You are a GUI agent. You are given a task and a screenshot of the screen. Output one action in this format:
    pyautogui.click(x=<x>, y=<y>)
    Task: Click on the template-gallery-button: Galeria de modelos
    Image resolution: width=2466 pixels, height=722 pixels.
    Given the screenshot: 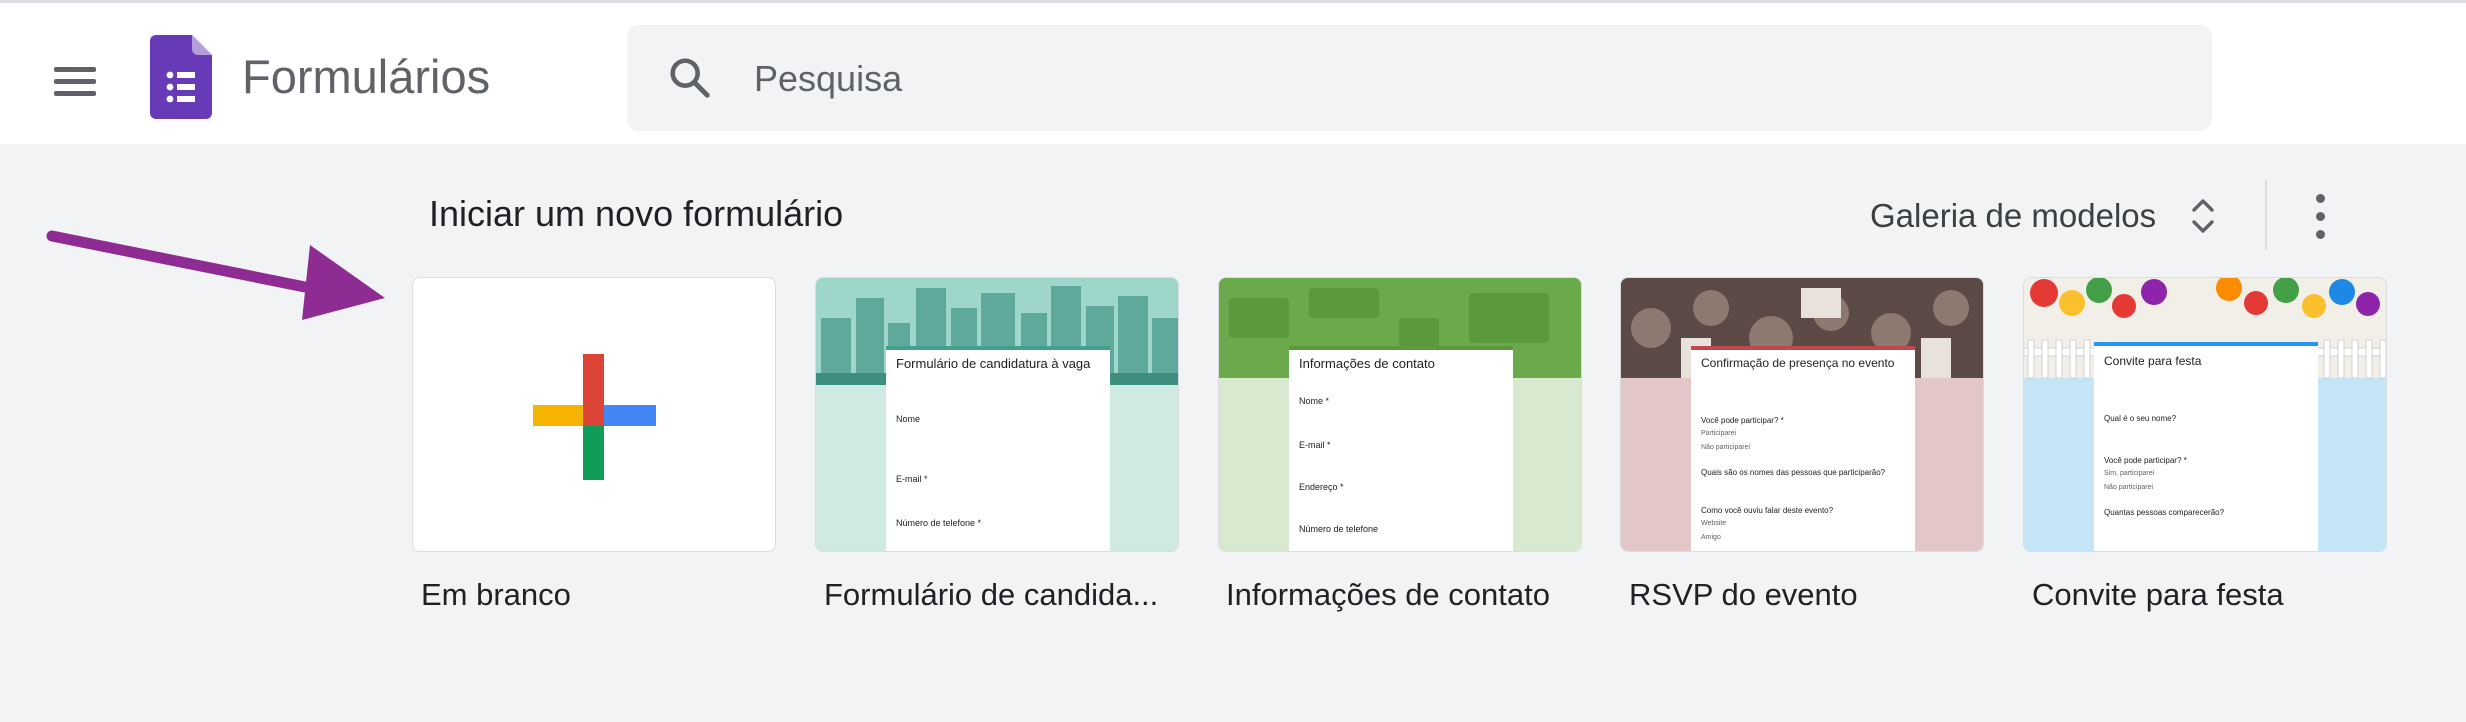 What is the action you would take?
    pyautogui.click(x=2044, y=216)
    